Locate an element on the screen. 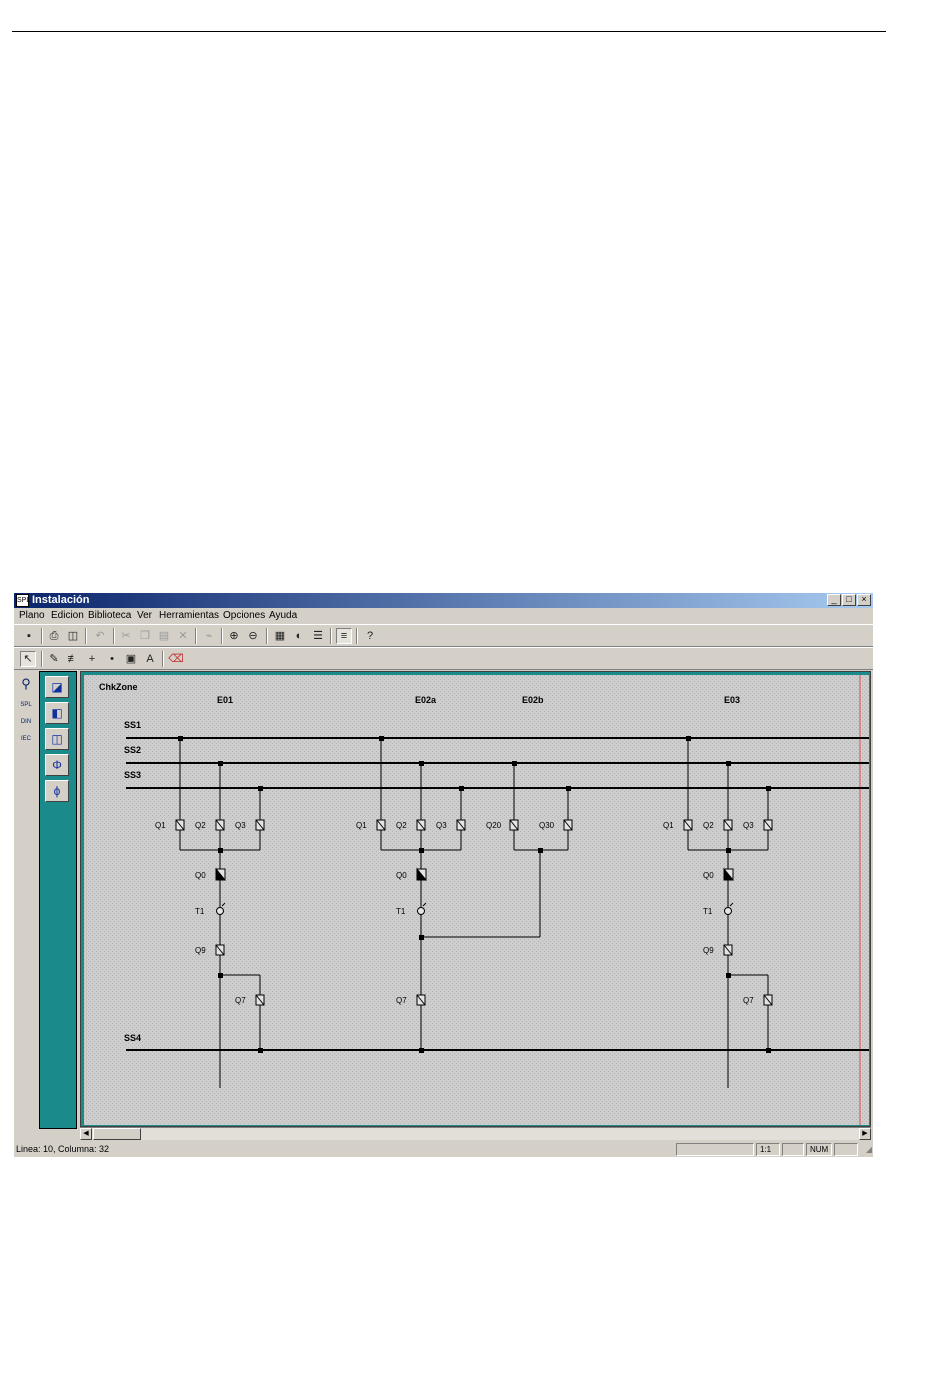 The width and height of the screenshot is (950, 1398). bay-label-e03: E03 is located at coordinates (732, 700).